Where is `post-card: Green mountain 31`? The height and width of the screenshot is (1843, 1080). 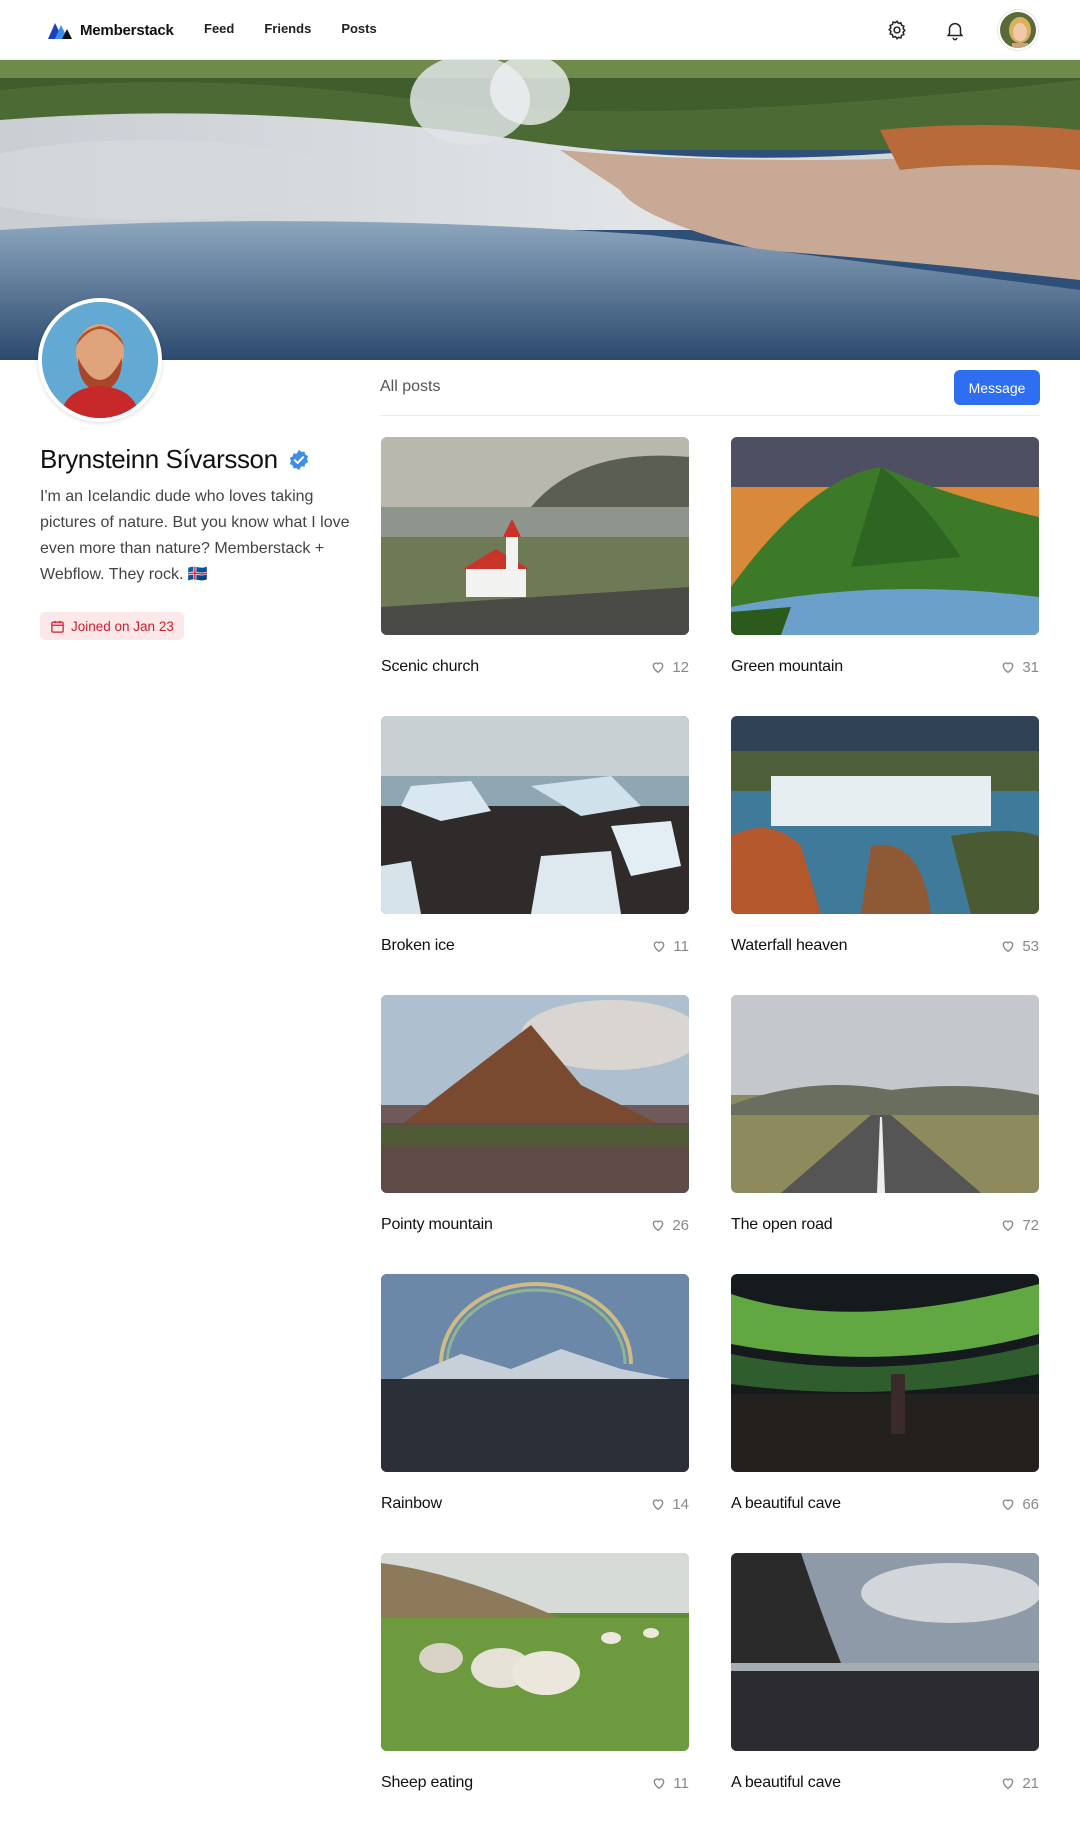
post-card: Green mountain 31 is located at coordinates (885, 576).